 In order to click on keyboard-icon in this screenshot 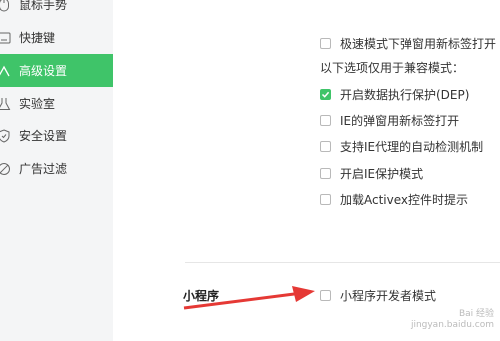, I will do `click(5, 38)`.